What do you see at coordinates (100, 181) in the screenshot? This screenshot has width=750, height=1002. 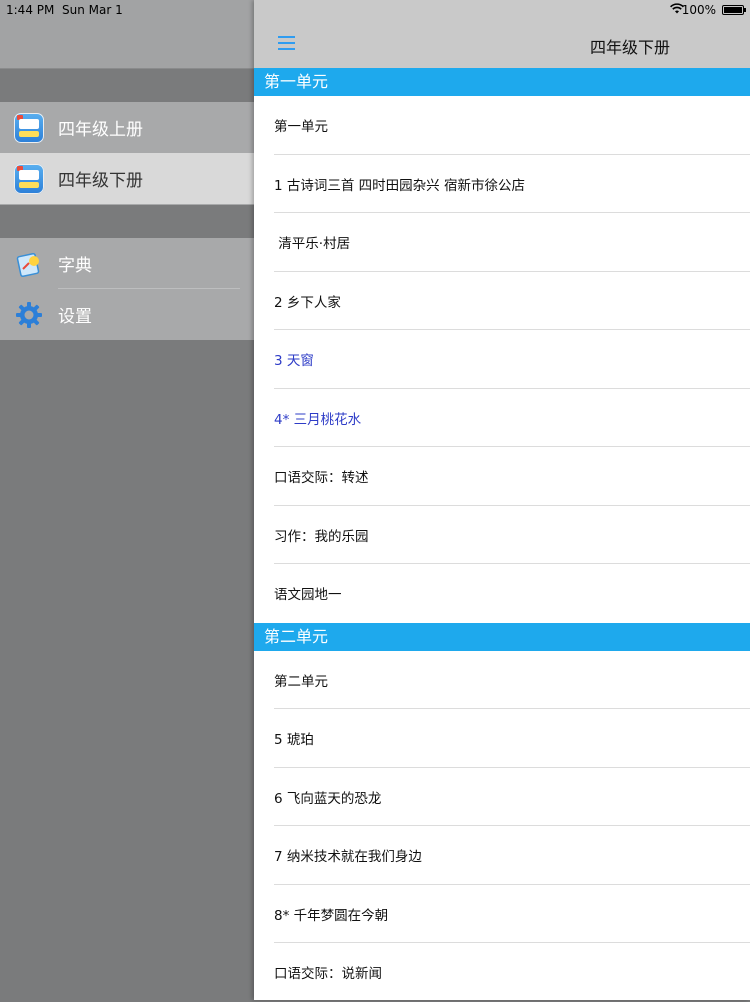 I see `sidebar-item-label: 四年级下册` at bounding box center [100, 181].